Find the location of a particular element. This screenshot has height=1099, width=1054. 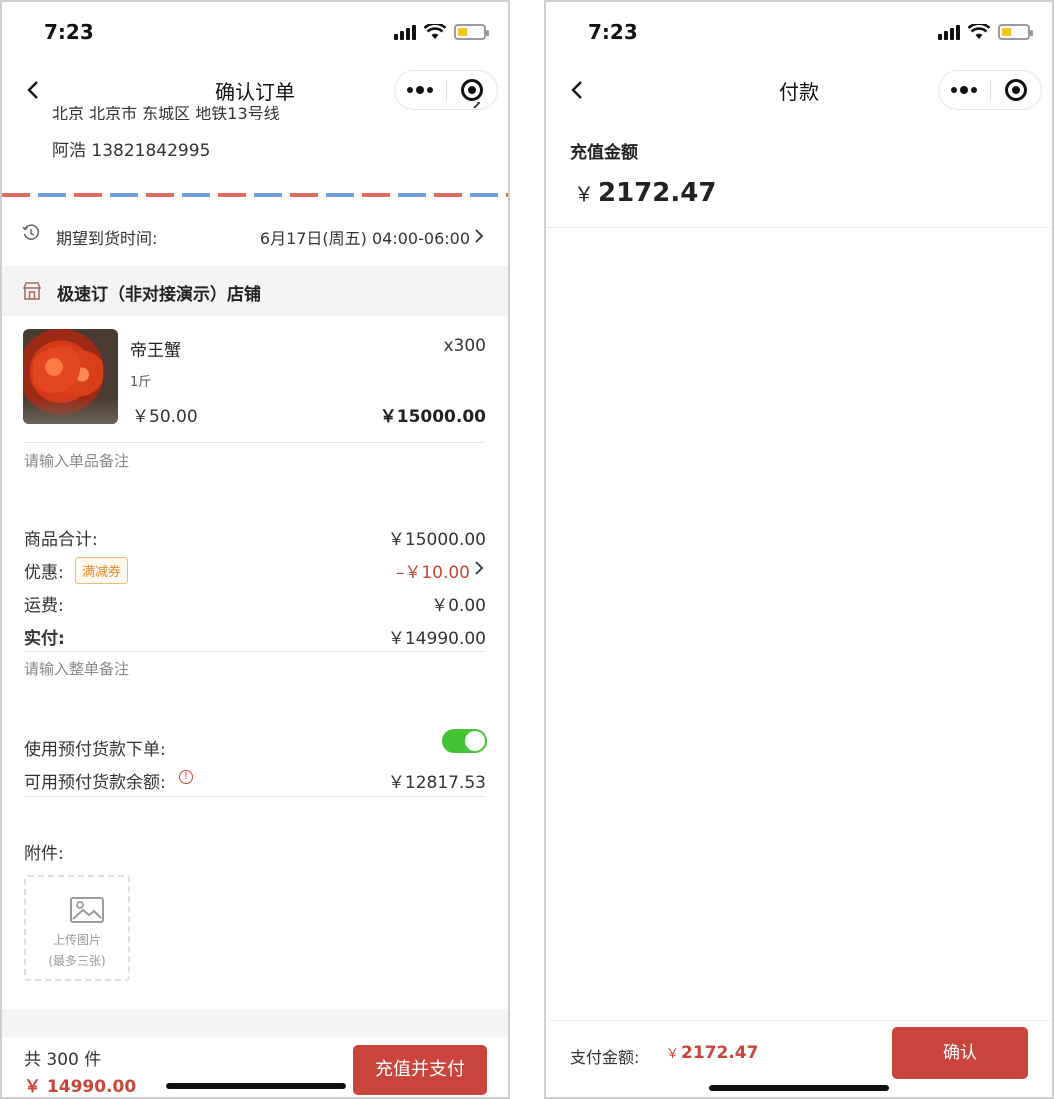

pay-amount-label: 支付金额: is located at coordinates (605, 1057).